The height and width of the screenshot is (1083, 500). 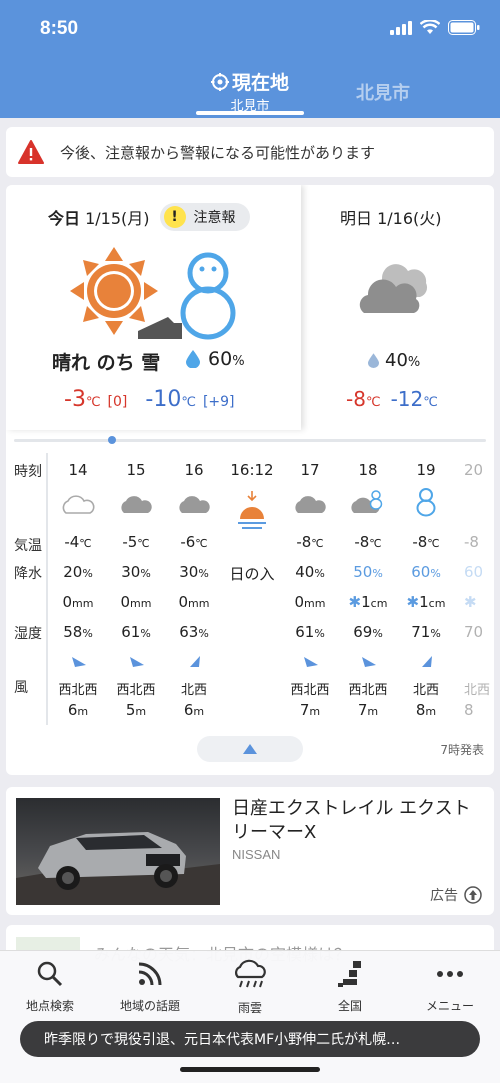 I want to click on publish-time: 7時発表, so click(x=462, y=750).